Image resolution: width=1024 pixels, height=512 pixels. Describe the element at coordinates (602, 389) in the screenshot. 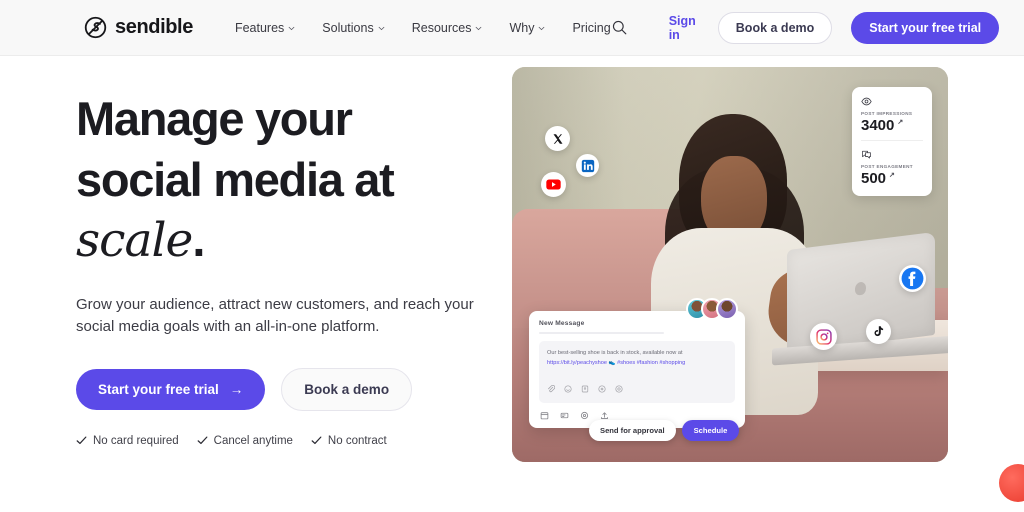

I see `location-icon` at that location.